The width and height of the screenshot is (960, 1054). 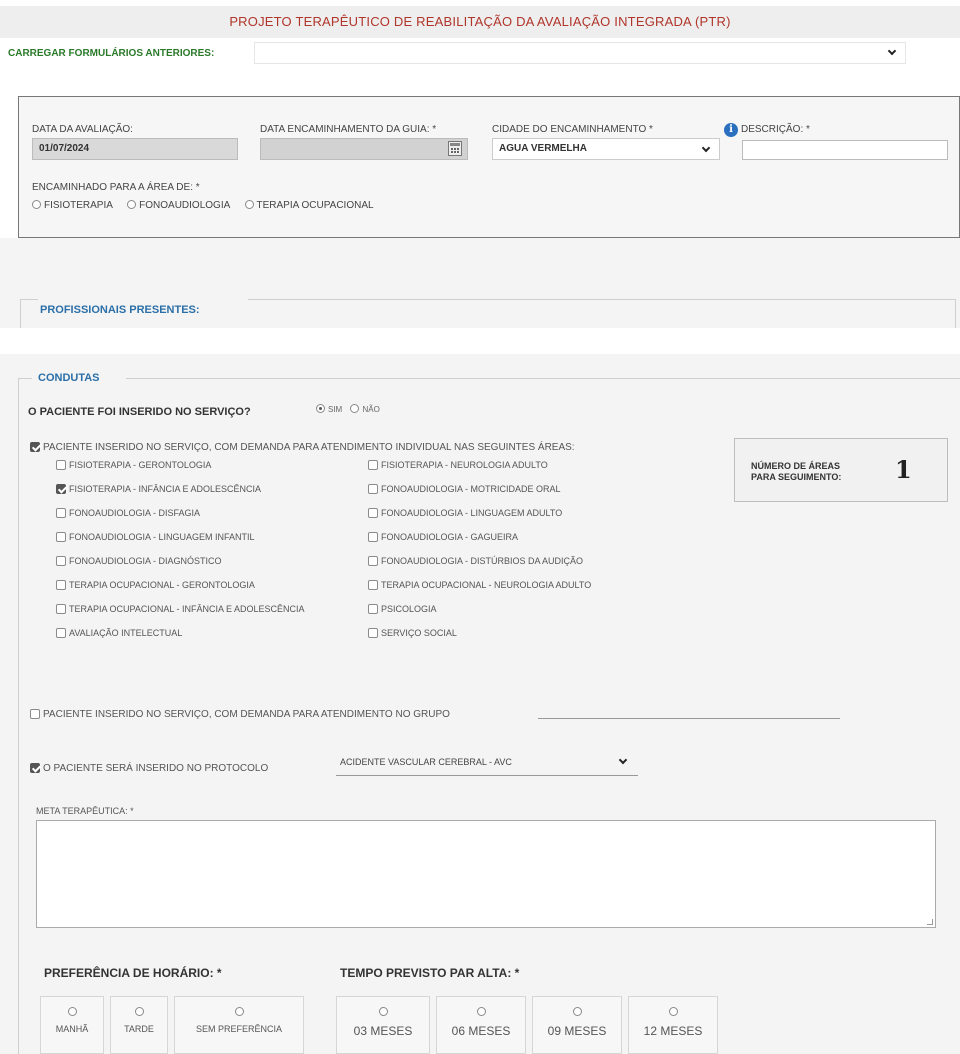 I want to click on area-option: FONOAUDIOLOGIA - LINGUAGEM INFANTIL, so click(x=155, y=537).